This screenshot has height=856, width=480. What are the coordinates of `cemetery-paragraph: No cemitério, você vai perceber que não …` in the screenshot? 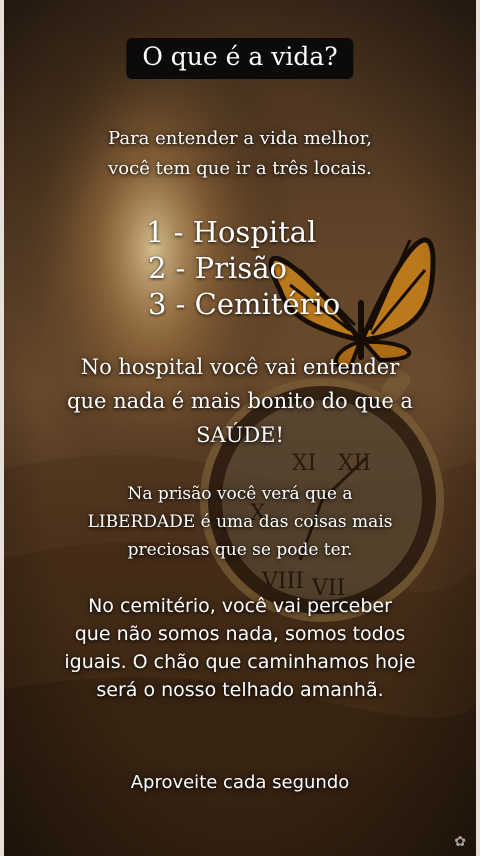 It's located at (240, 648).